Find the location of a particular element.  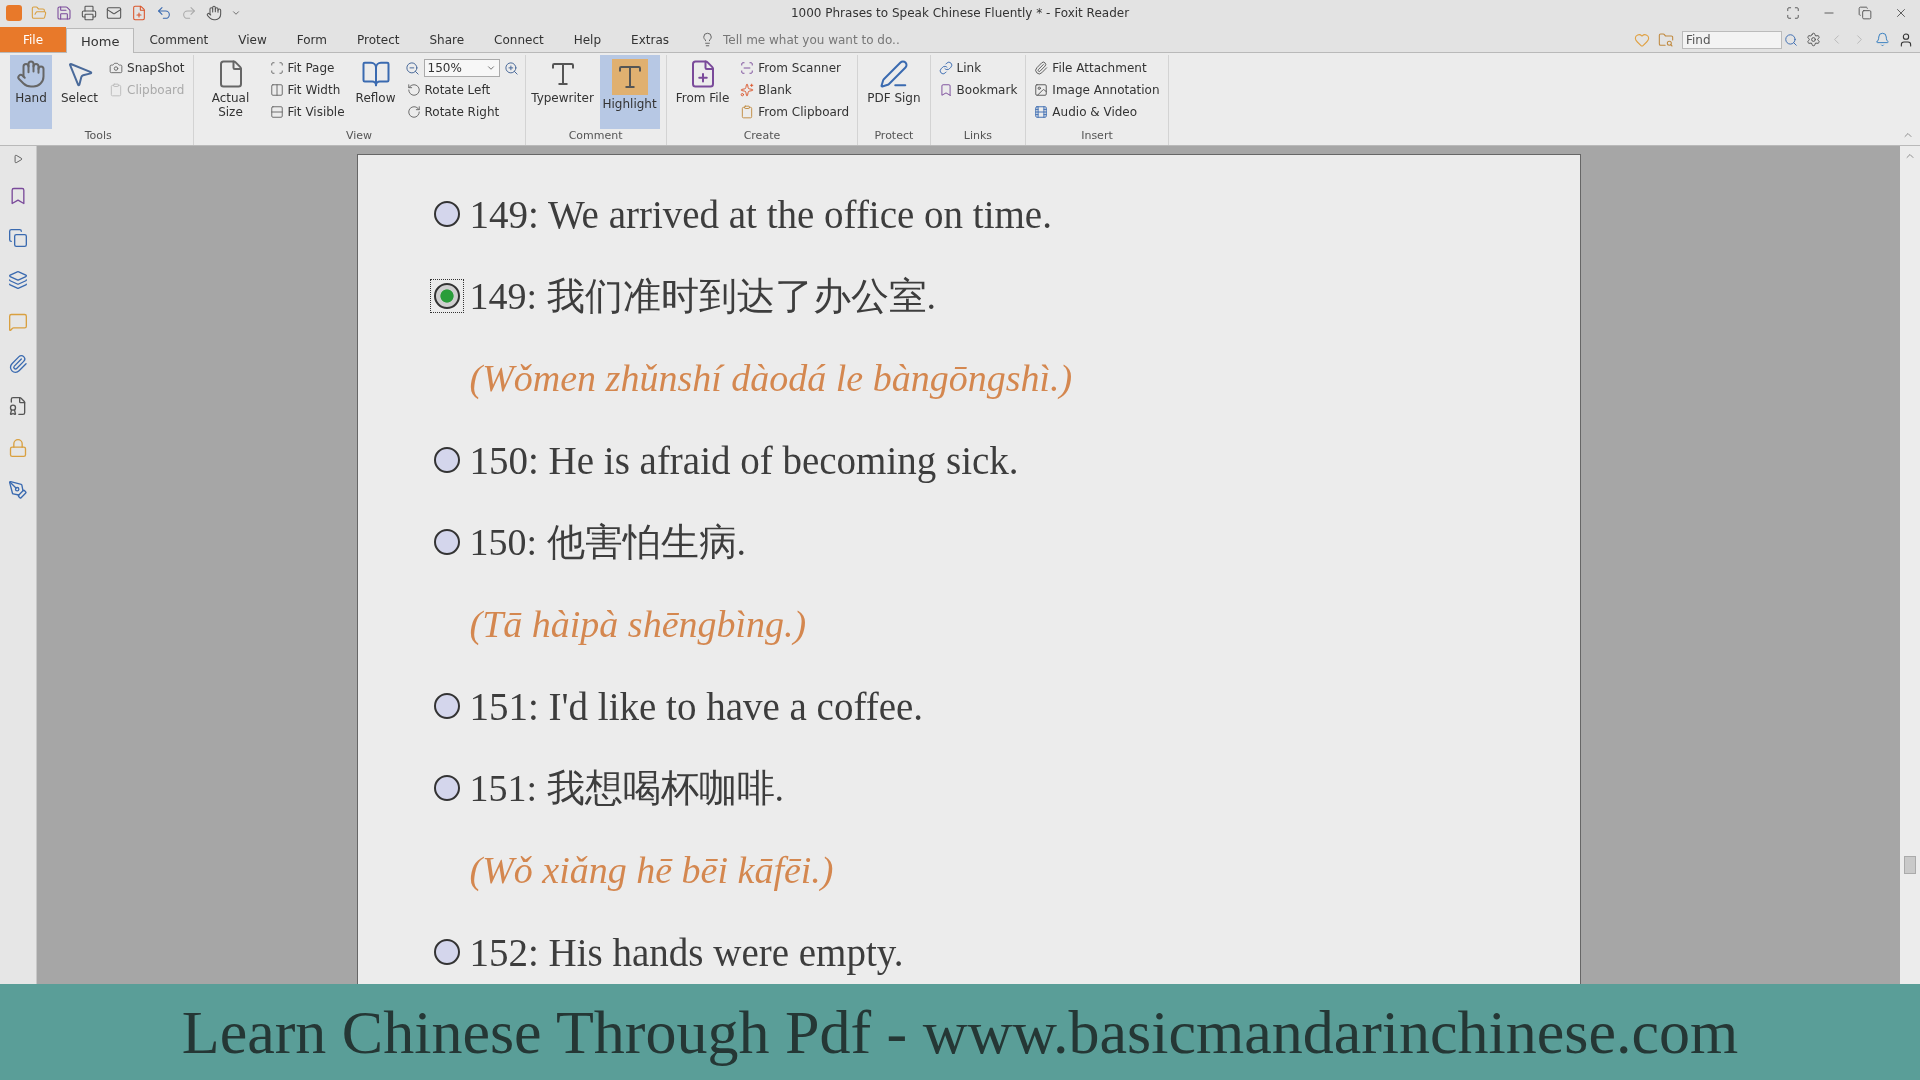

pinyin-text: (Wǒ xiǎng hē bēi kāfēi.) is located at coordinates (651, 870).